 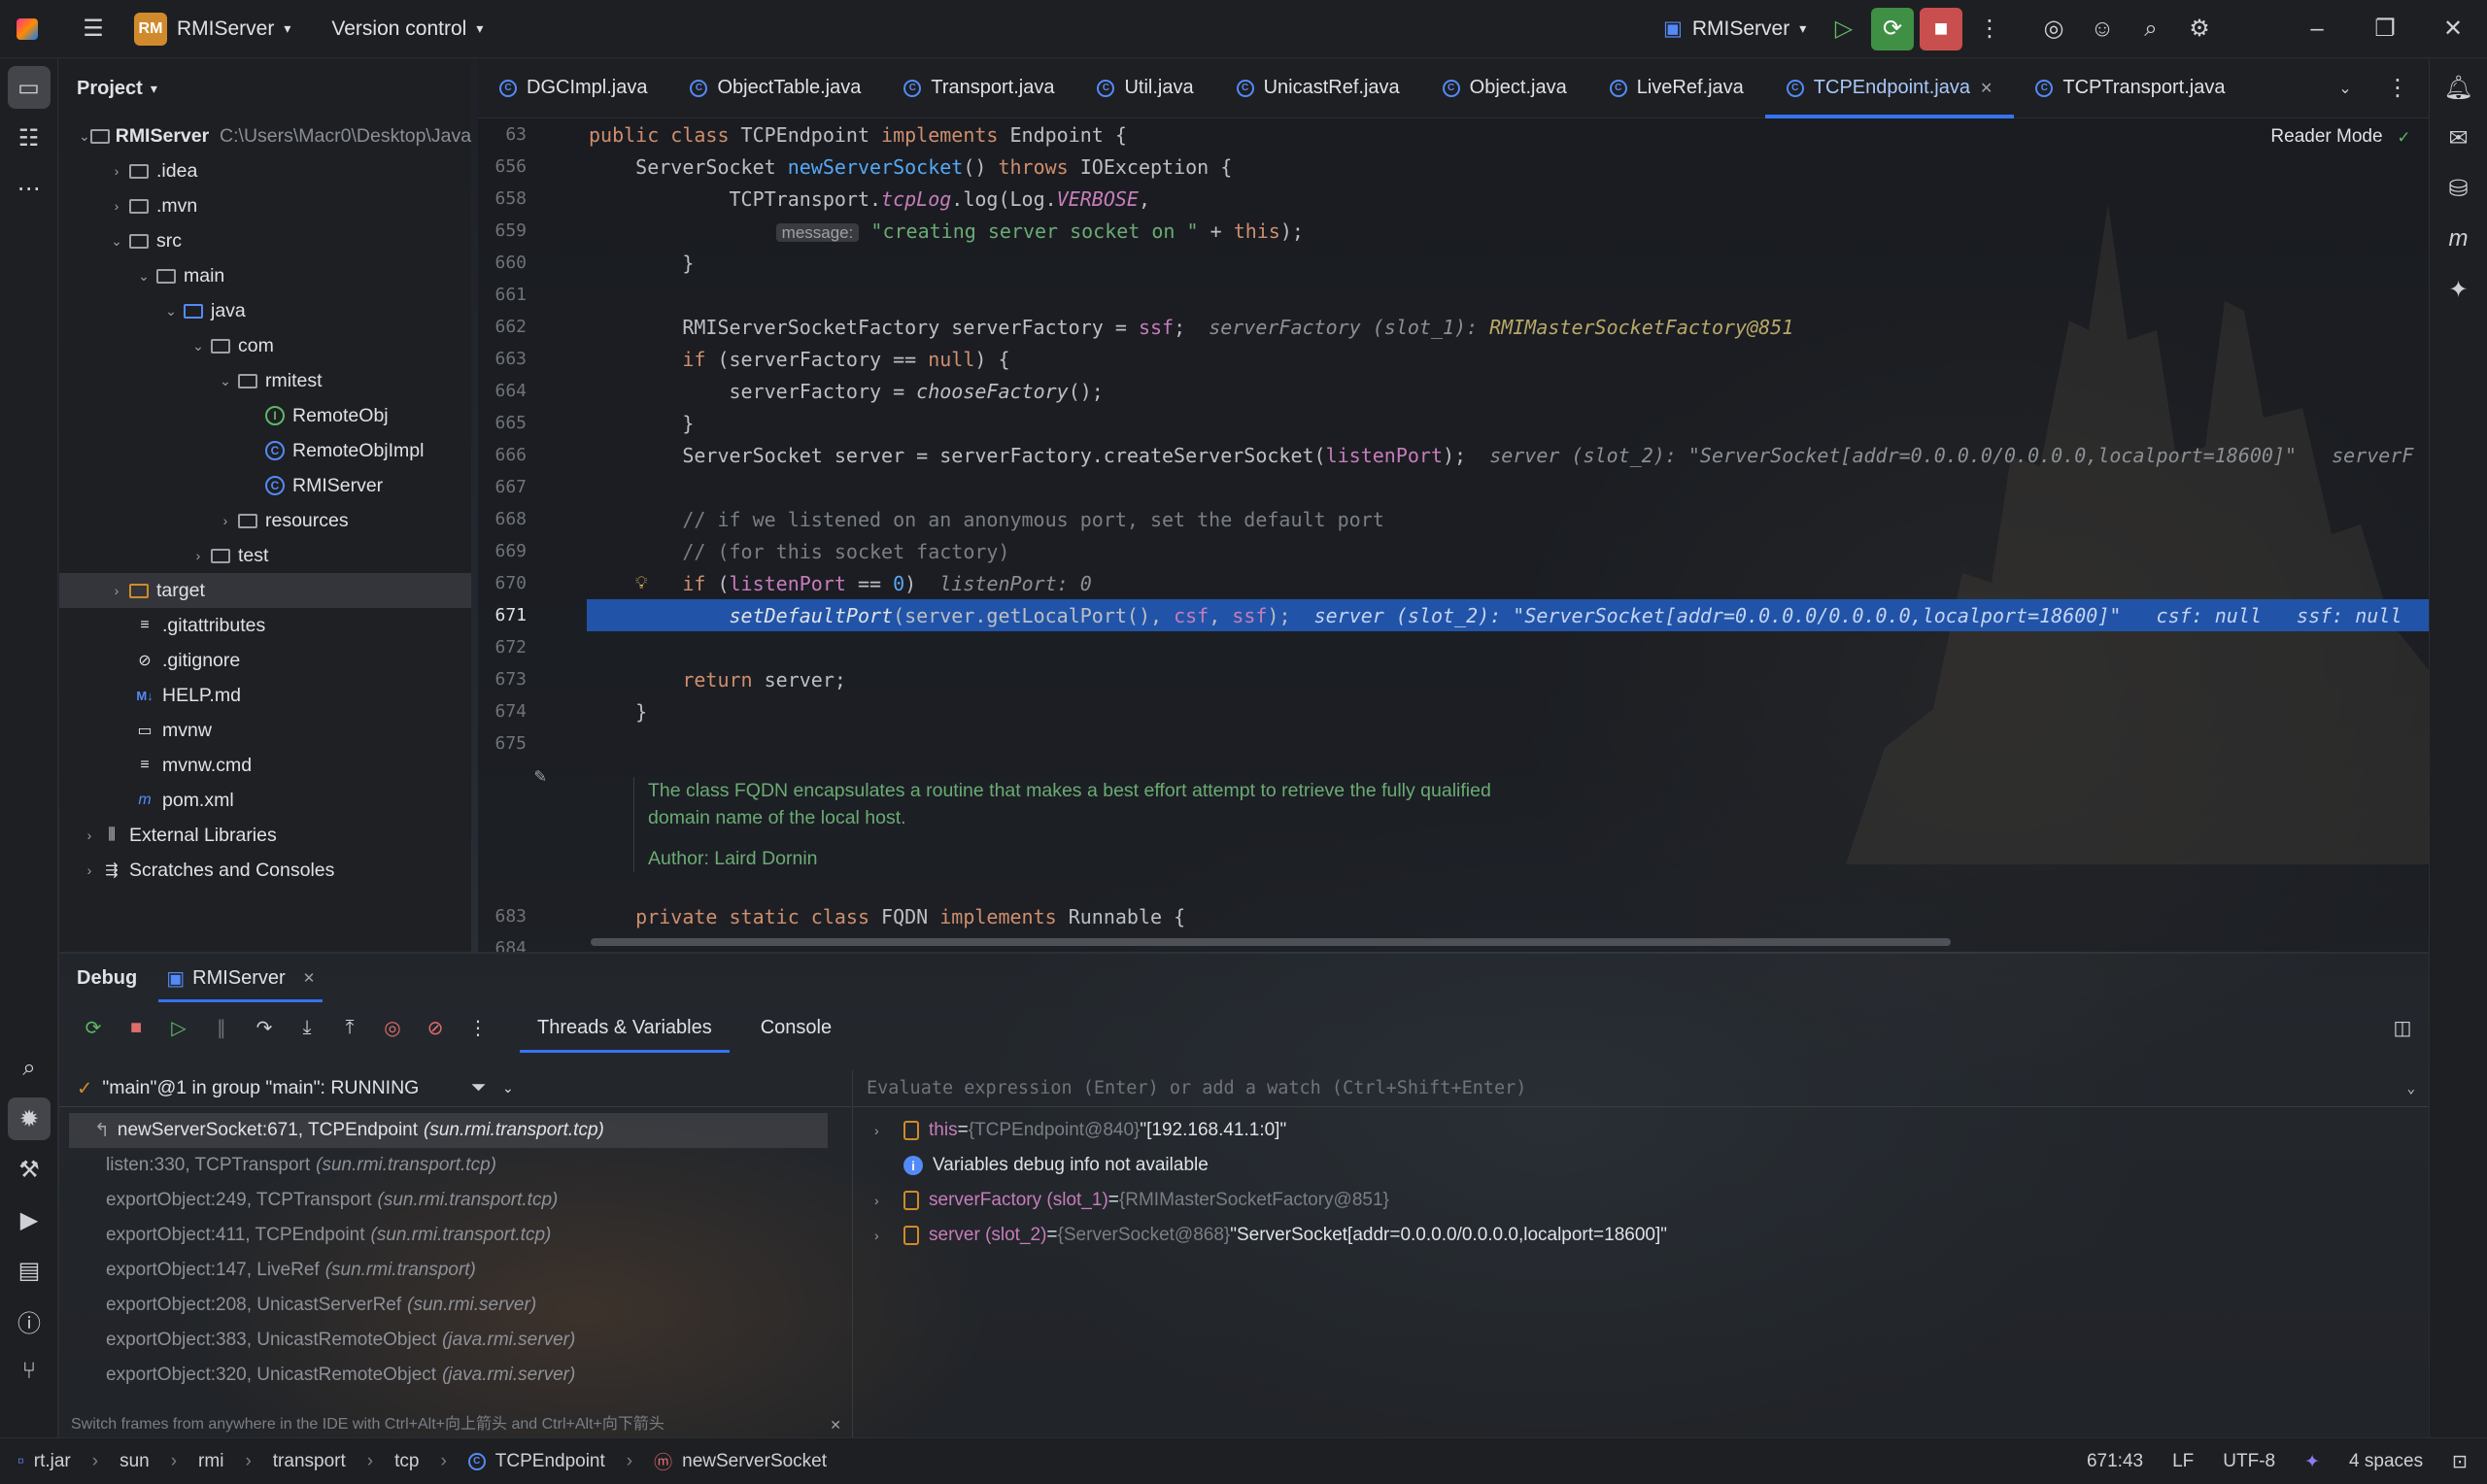 I want to click on problems-tool-icon: ⓘ, so click(x=29, y=1320).